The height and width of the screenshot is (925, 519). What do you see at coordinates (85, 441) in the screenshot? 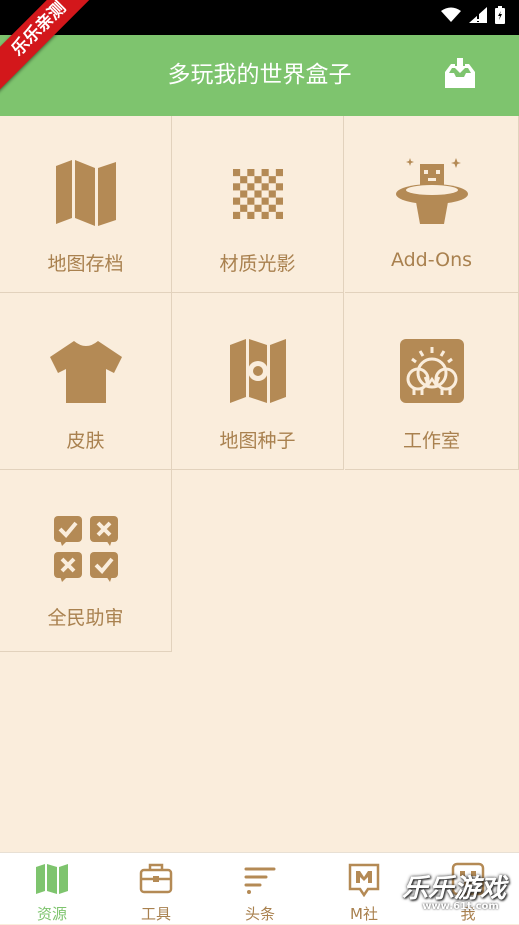
I see `grid-item-label: 皮肤` at bounding box center [85, 441].